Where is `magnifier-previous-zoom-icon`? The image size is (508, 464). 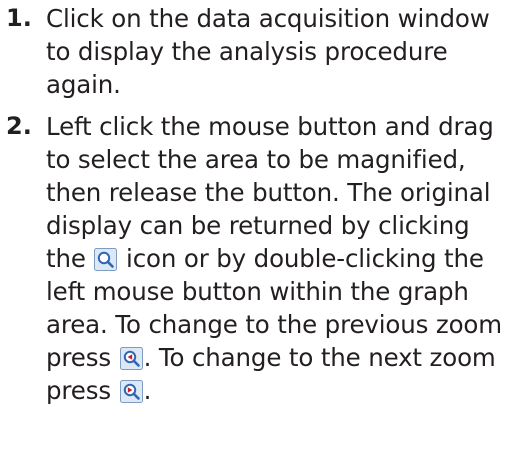 magnifier-previous-zoom-icon is located at coordinates (131, 358).